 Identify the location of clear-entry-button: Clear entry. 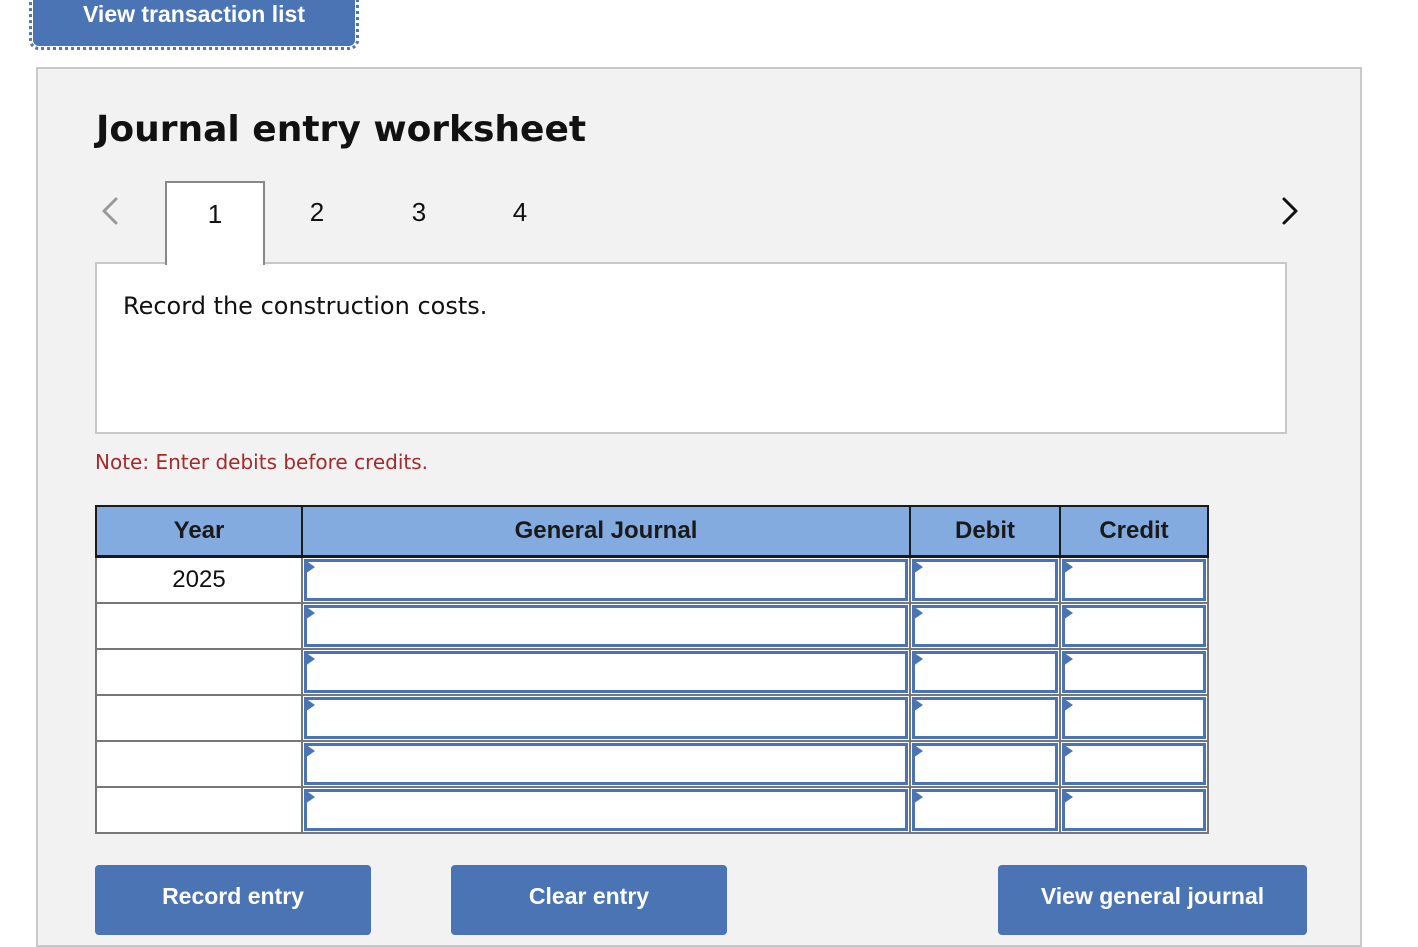
(589, 900).